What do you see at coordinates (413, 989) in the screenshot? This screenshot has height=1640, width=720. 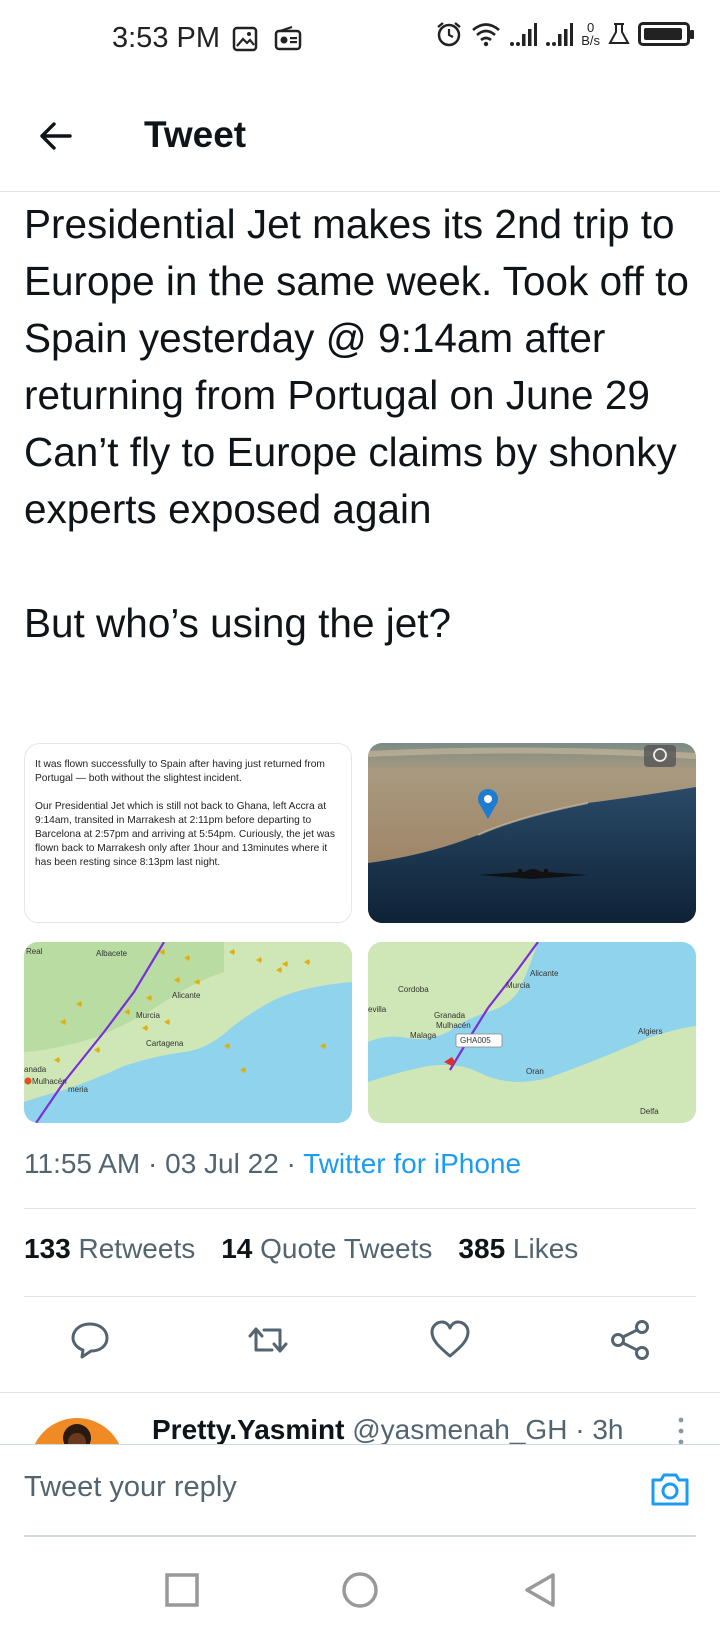 I see `map-label: Cordoba` at bounding box center [413, 989].